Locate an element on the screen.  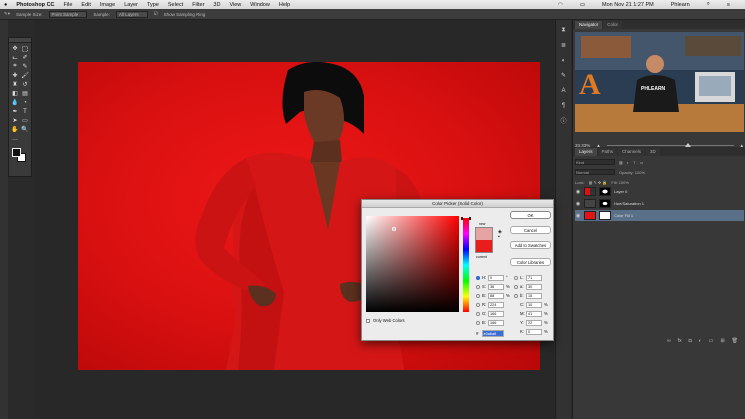
green-input: 166 is located at coordinates (496, 313).